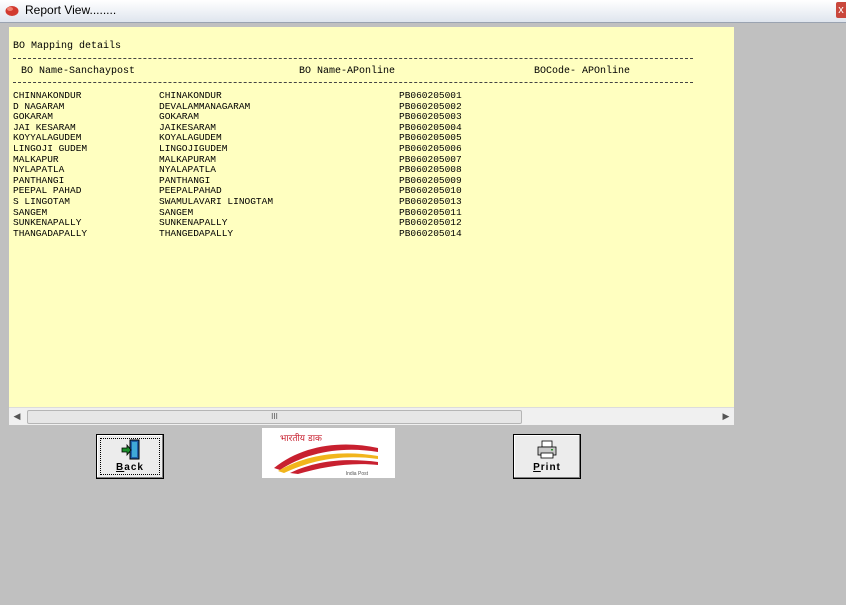 The image size is (846, 605). What do you see at coordinates (726, 416) in the screenshot?
I see `scroll-right-arrow-icon: ▶` at bounding box center [726, 416].